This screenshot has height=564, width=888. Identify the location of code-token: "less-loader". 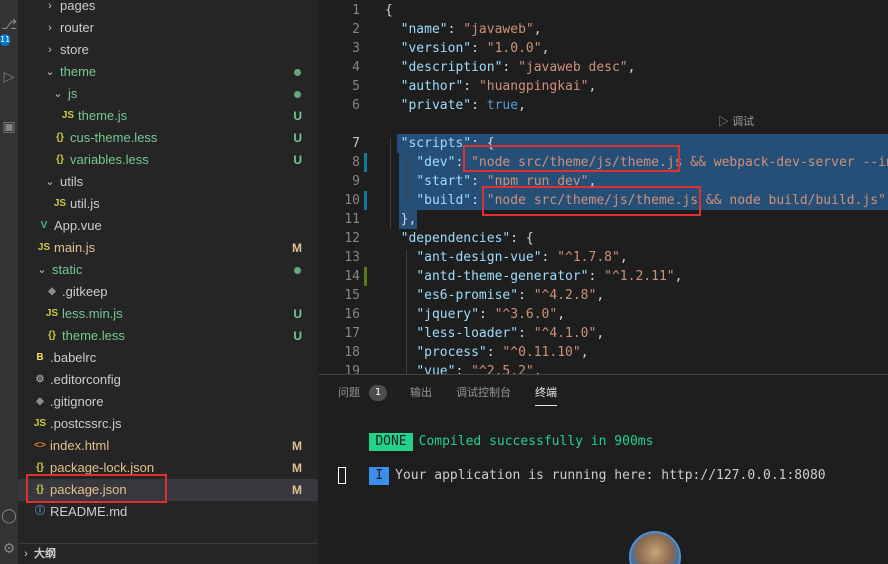
(467, 333).